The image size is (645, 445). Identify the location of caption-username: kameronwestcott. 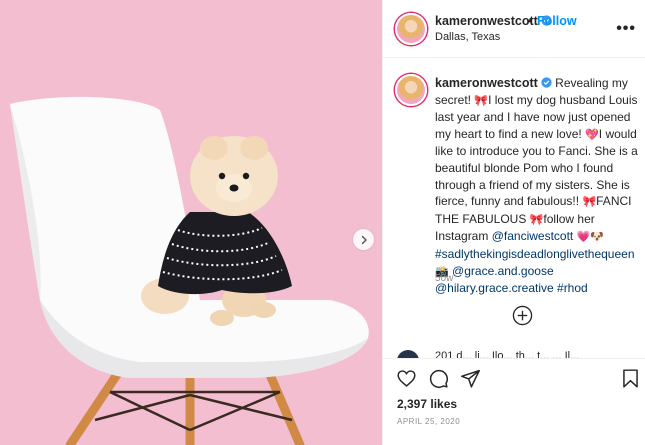
(486, 83).